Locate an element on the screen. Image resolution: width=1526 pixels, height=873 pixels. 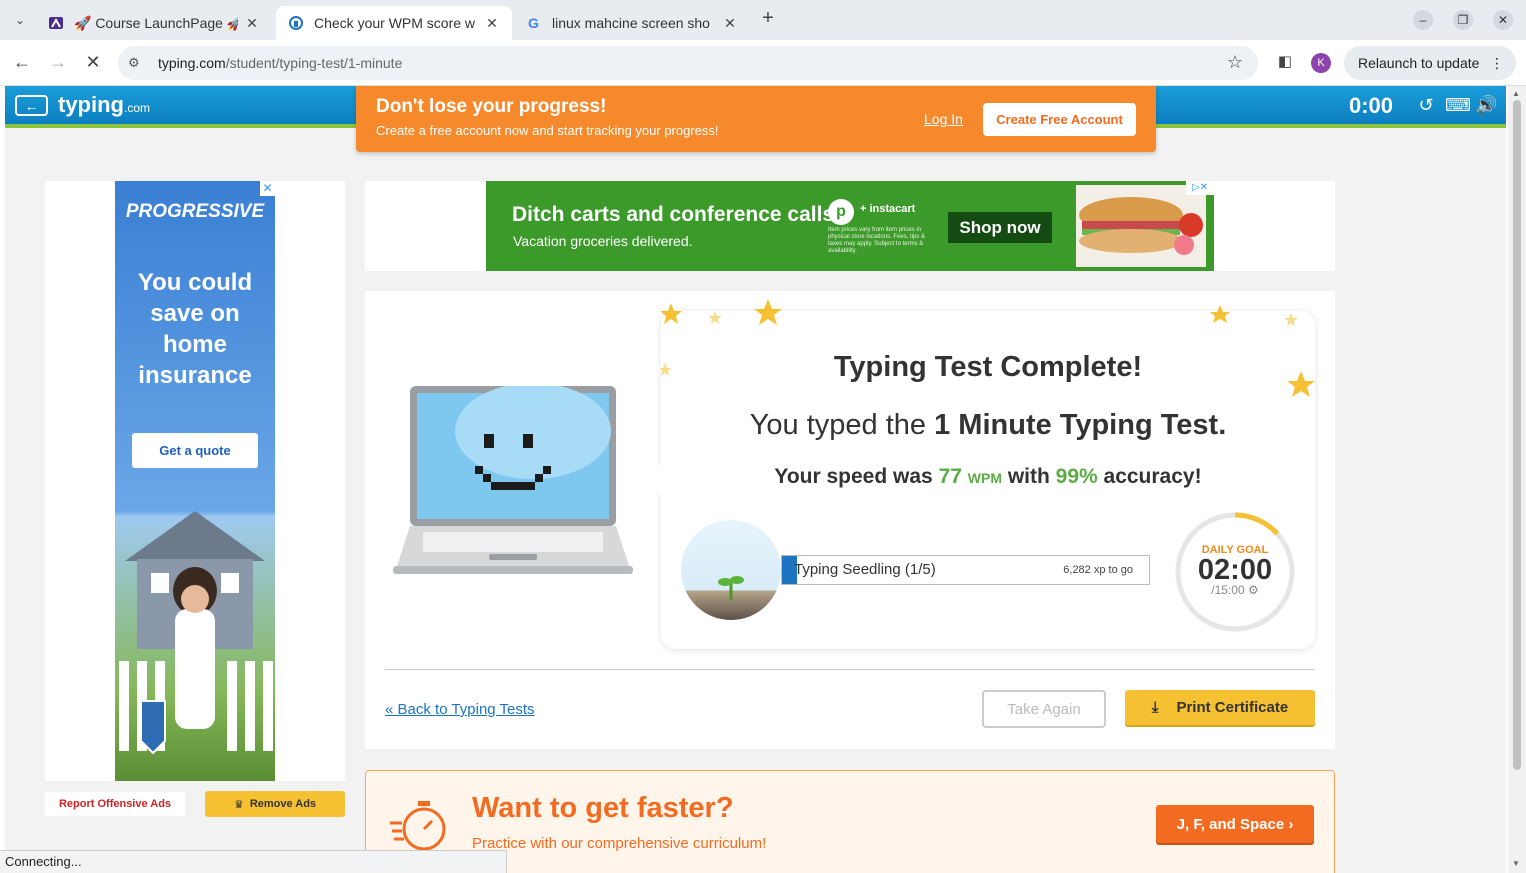
relaunch-button: Relaunch to update ⋮ is located at coordinates (1430, 63).